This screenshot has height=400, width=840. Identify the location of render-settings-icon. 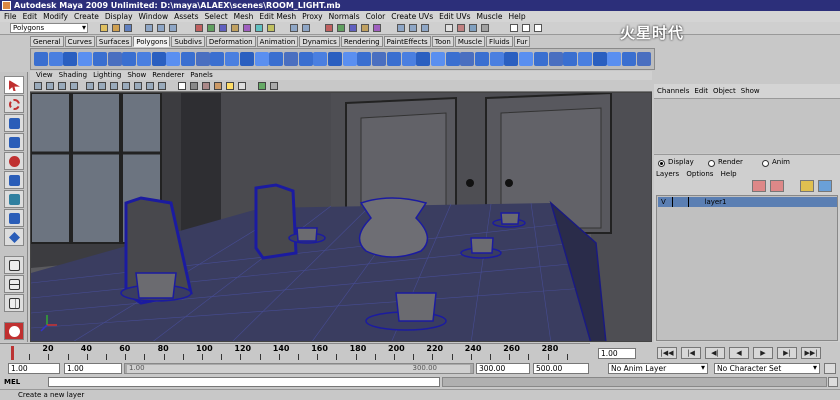
(485, 28).